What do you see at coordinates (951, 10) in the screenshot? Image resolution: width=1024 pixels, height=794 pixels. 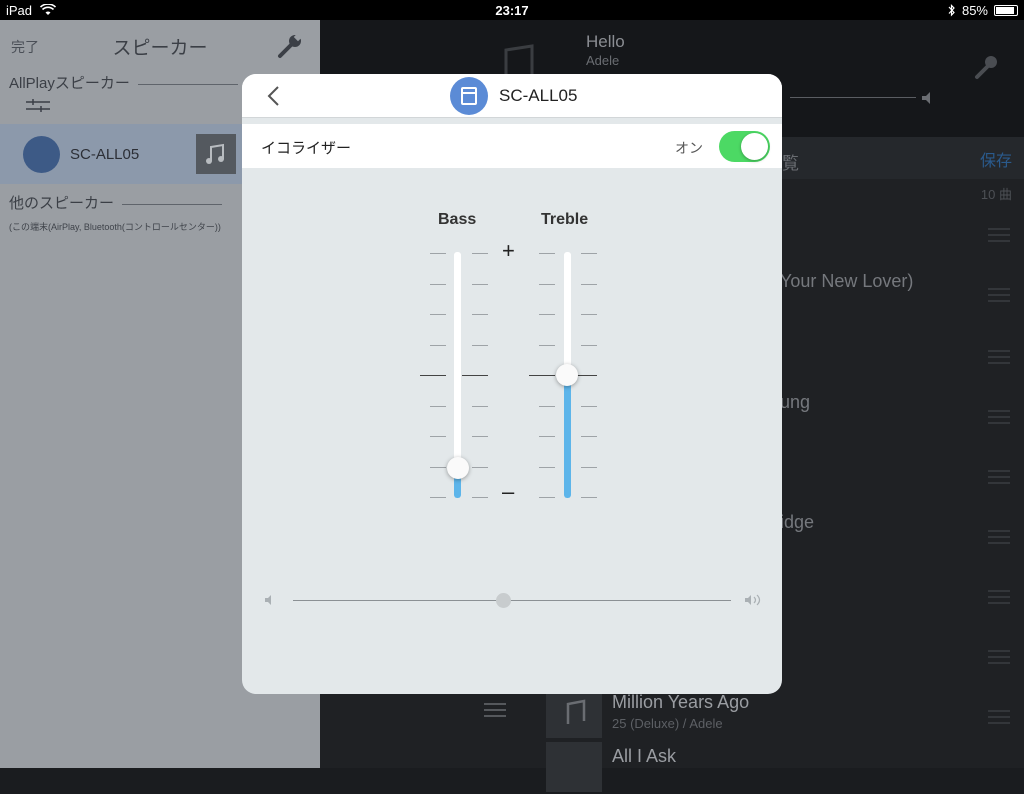 I see `bluetooth-icon` at bounding box center [951, 10].